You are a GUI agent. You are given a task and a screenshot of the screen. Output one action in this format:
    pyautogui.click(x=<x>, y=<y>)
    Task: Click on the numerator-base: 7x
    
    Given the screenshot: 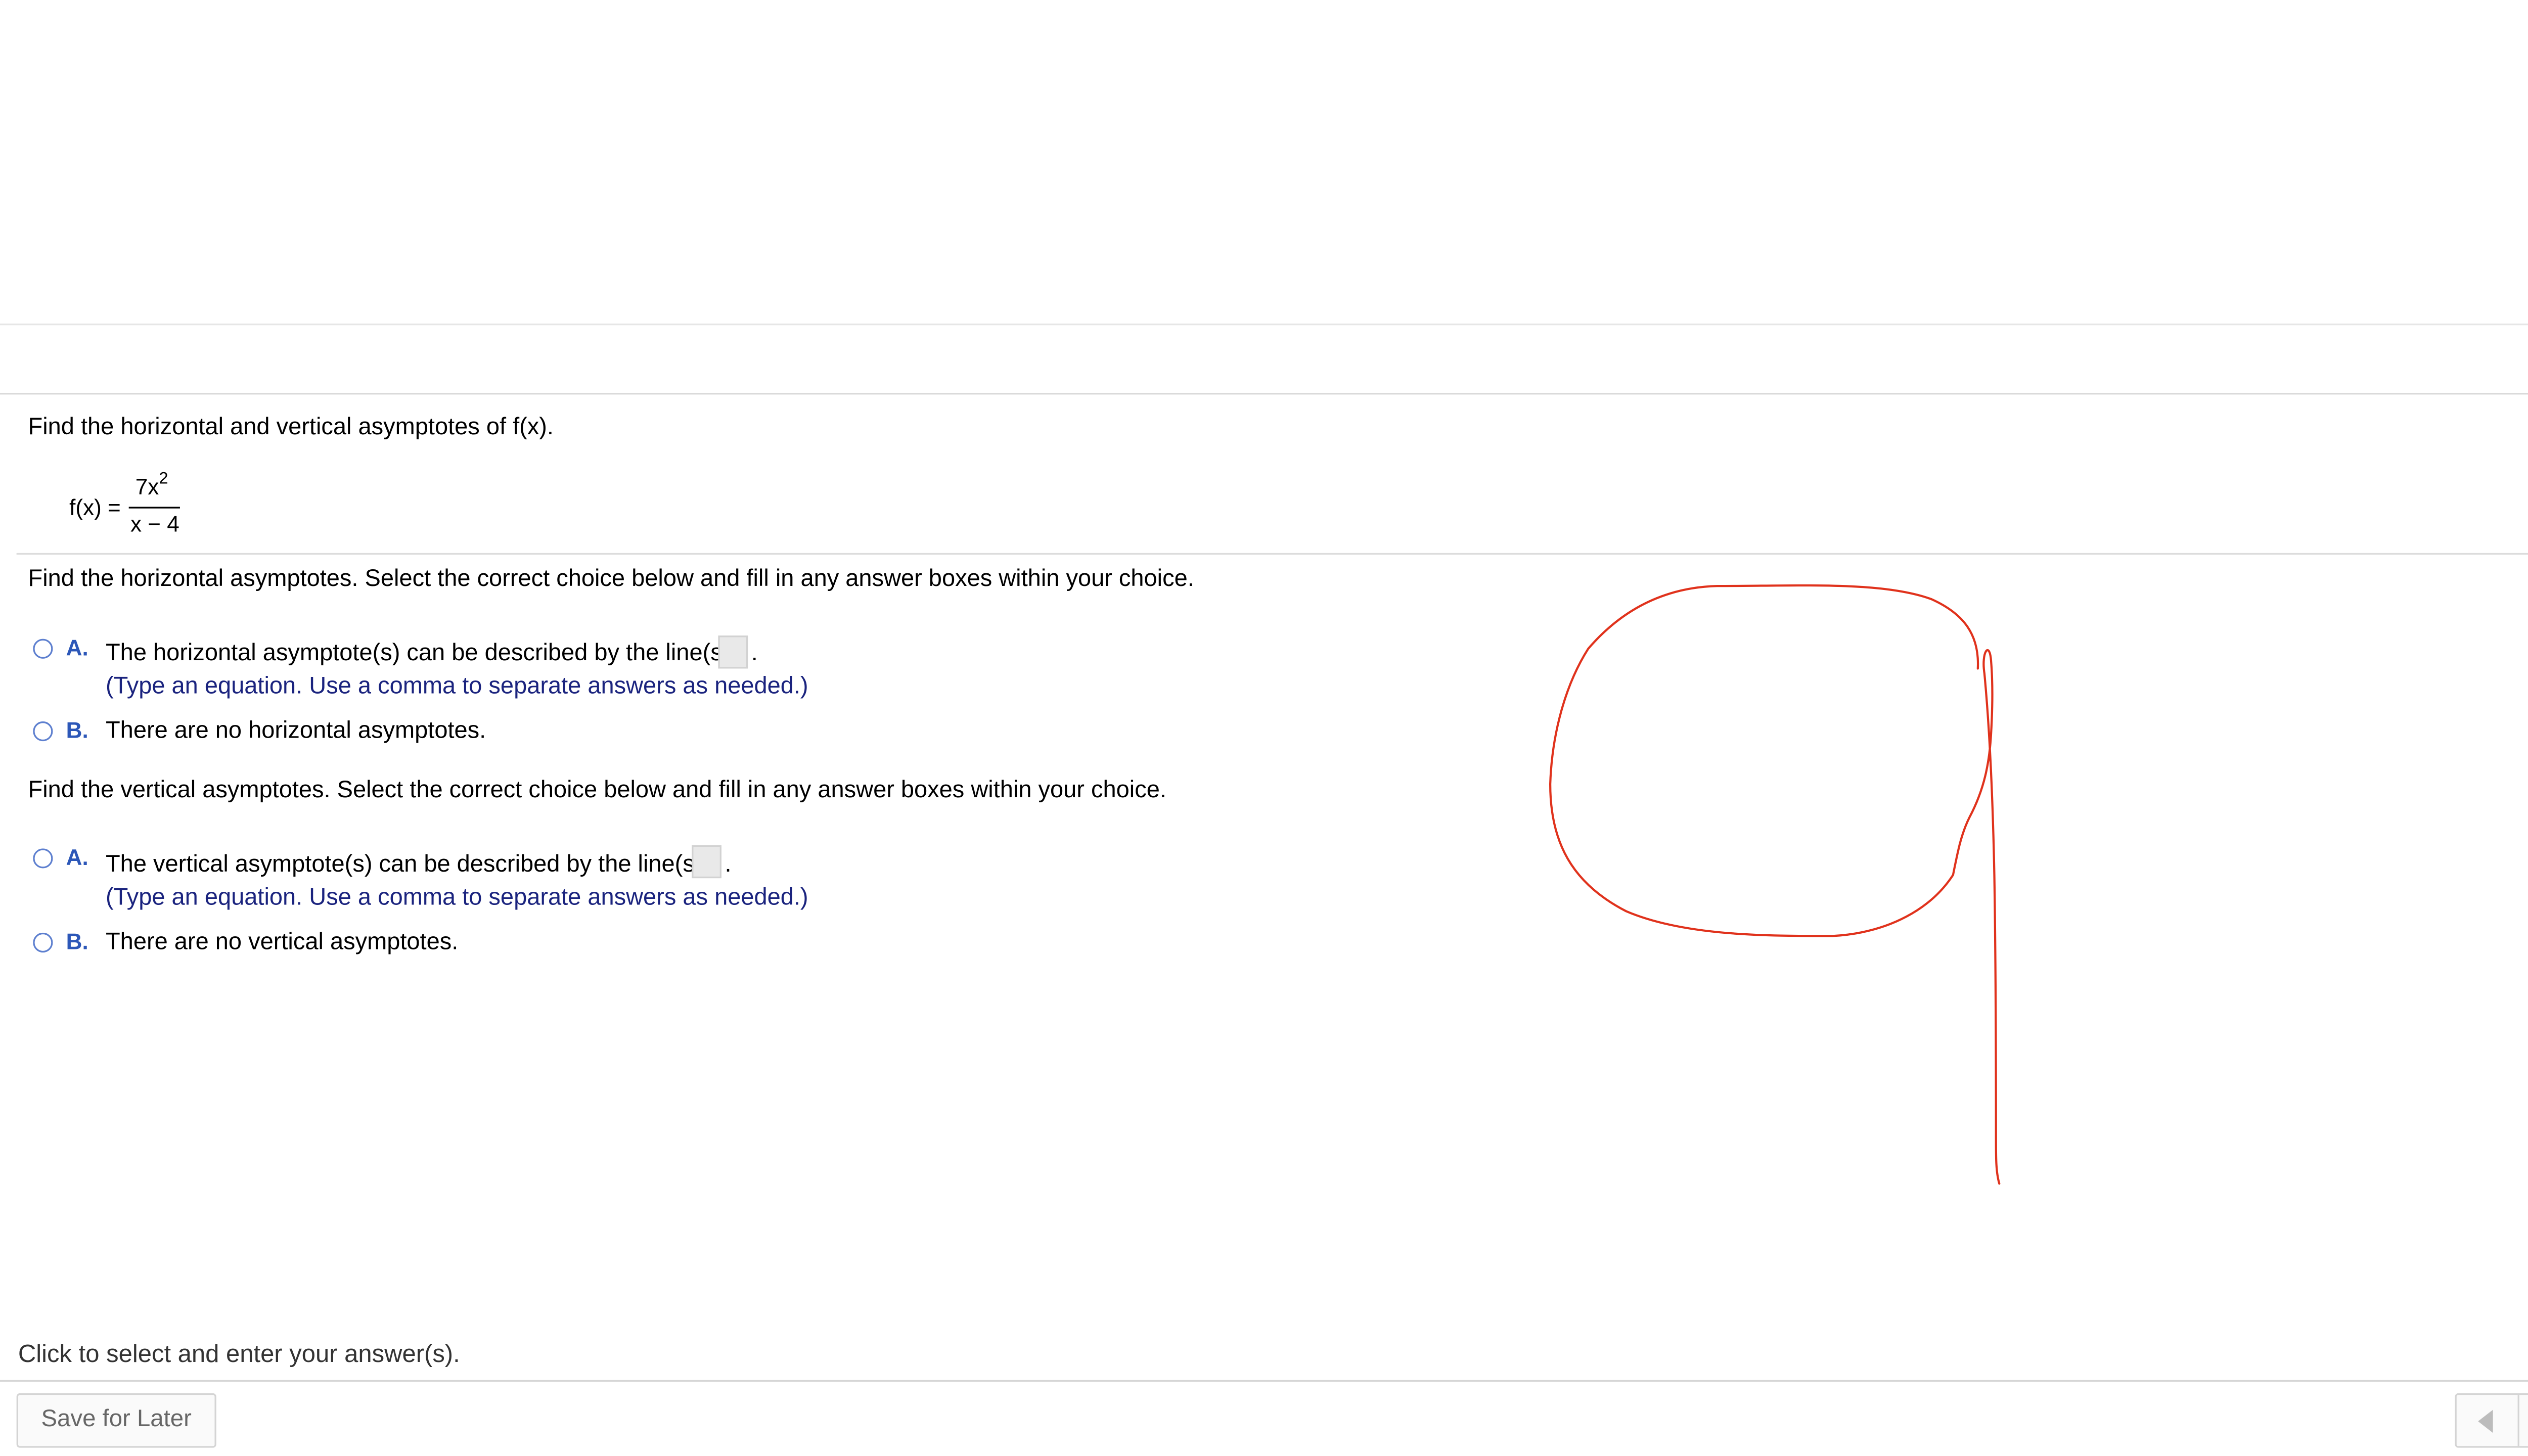 What is the action you would take?
    pyautogui.click(x=147, y=486)
    